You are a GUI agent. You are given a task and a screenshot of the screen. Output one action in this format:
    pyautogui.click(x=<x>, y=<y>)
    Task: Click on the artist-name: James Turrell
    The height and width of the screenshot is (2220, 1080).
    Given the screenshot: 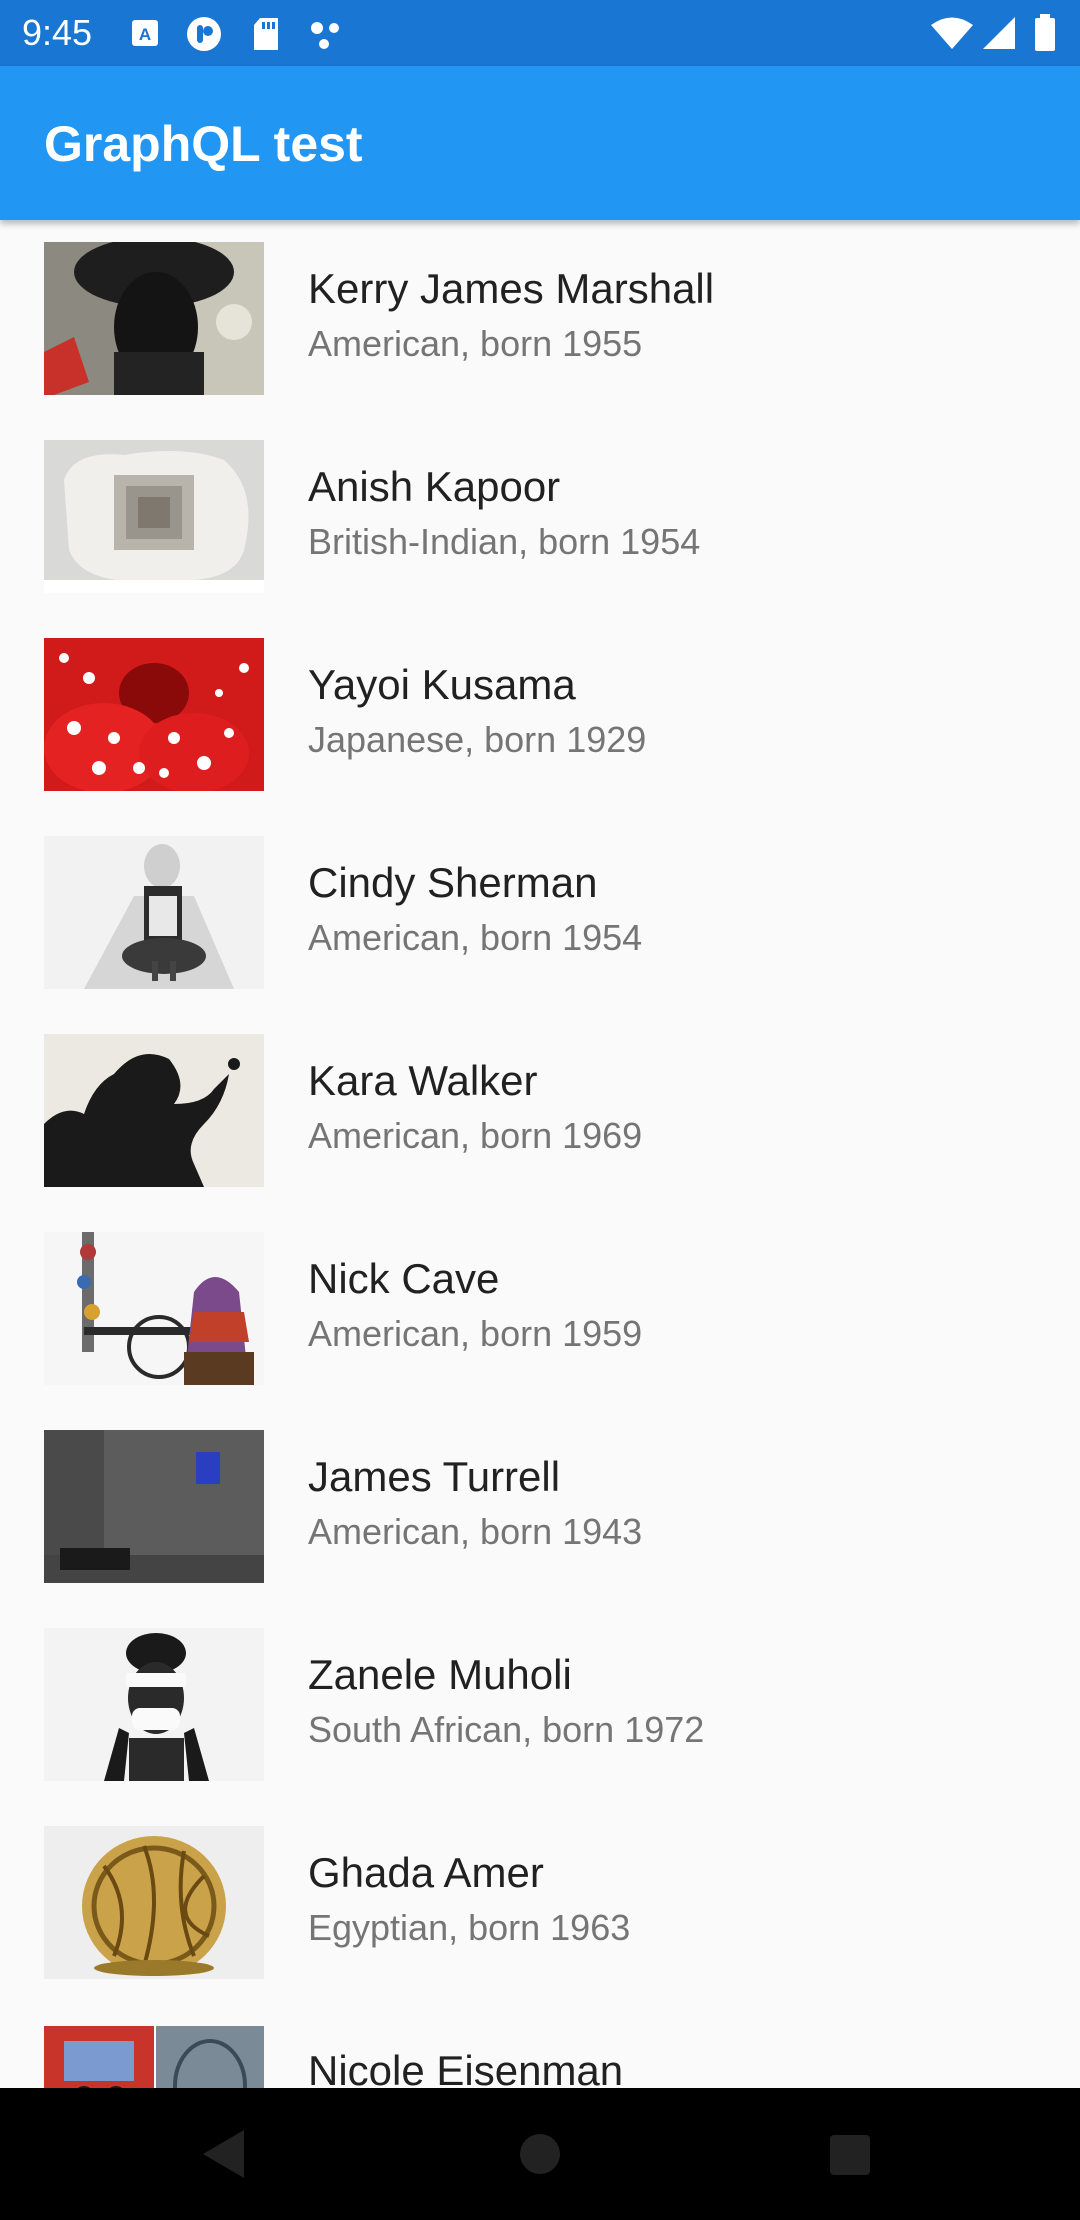 What is the action you would take?
    pyautogui.click(x=434, y=1476)
    